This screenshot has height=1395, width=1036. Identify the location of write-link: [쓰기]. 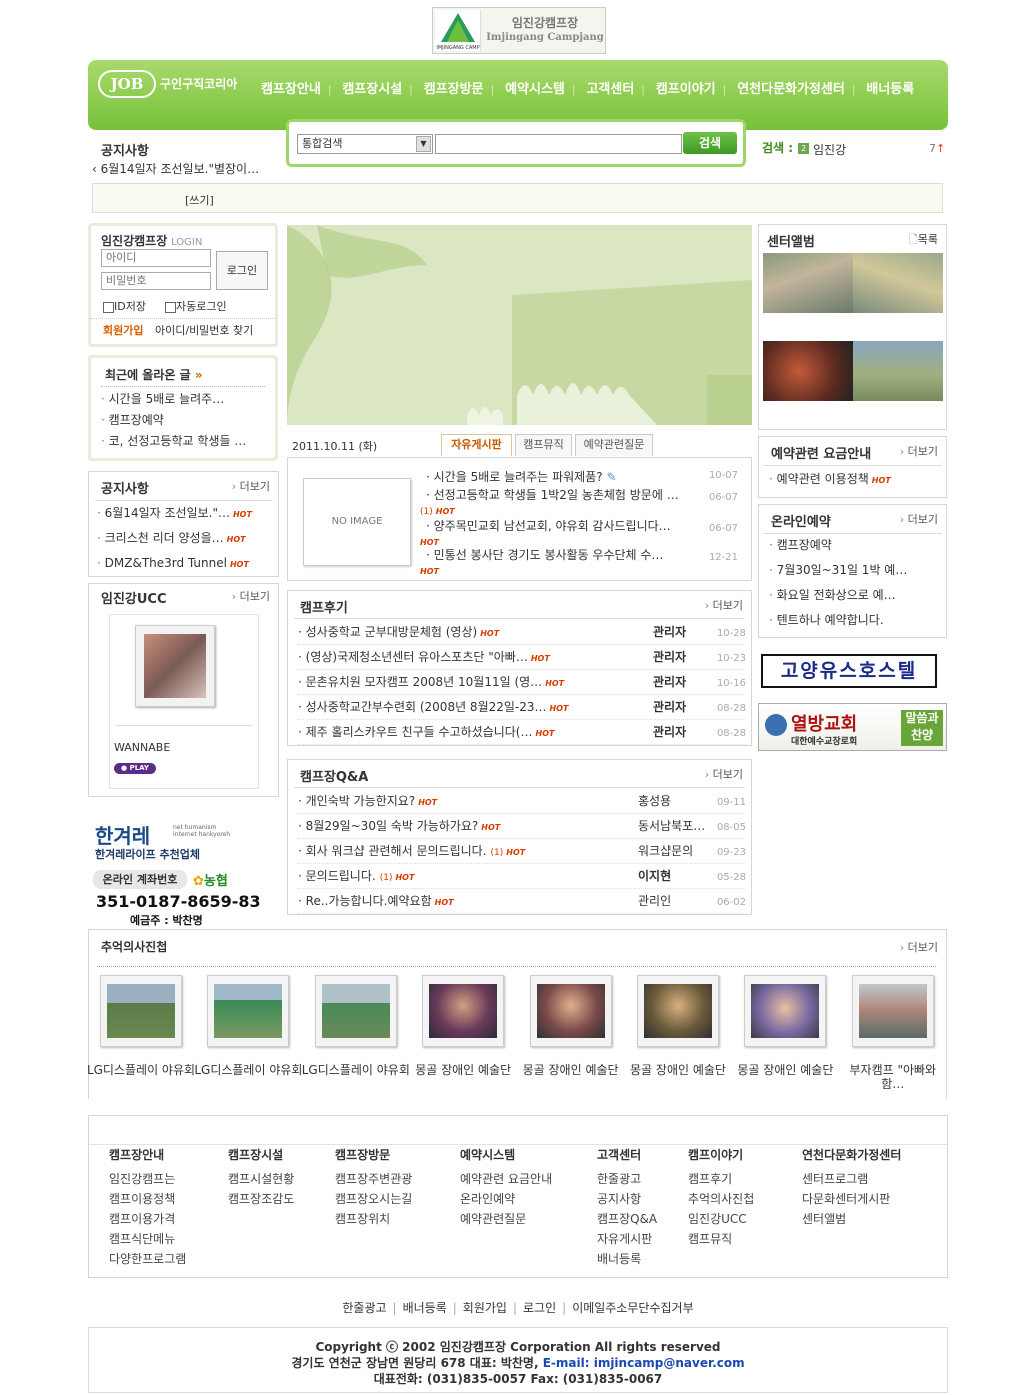
(199, 200).